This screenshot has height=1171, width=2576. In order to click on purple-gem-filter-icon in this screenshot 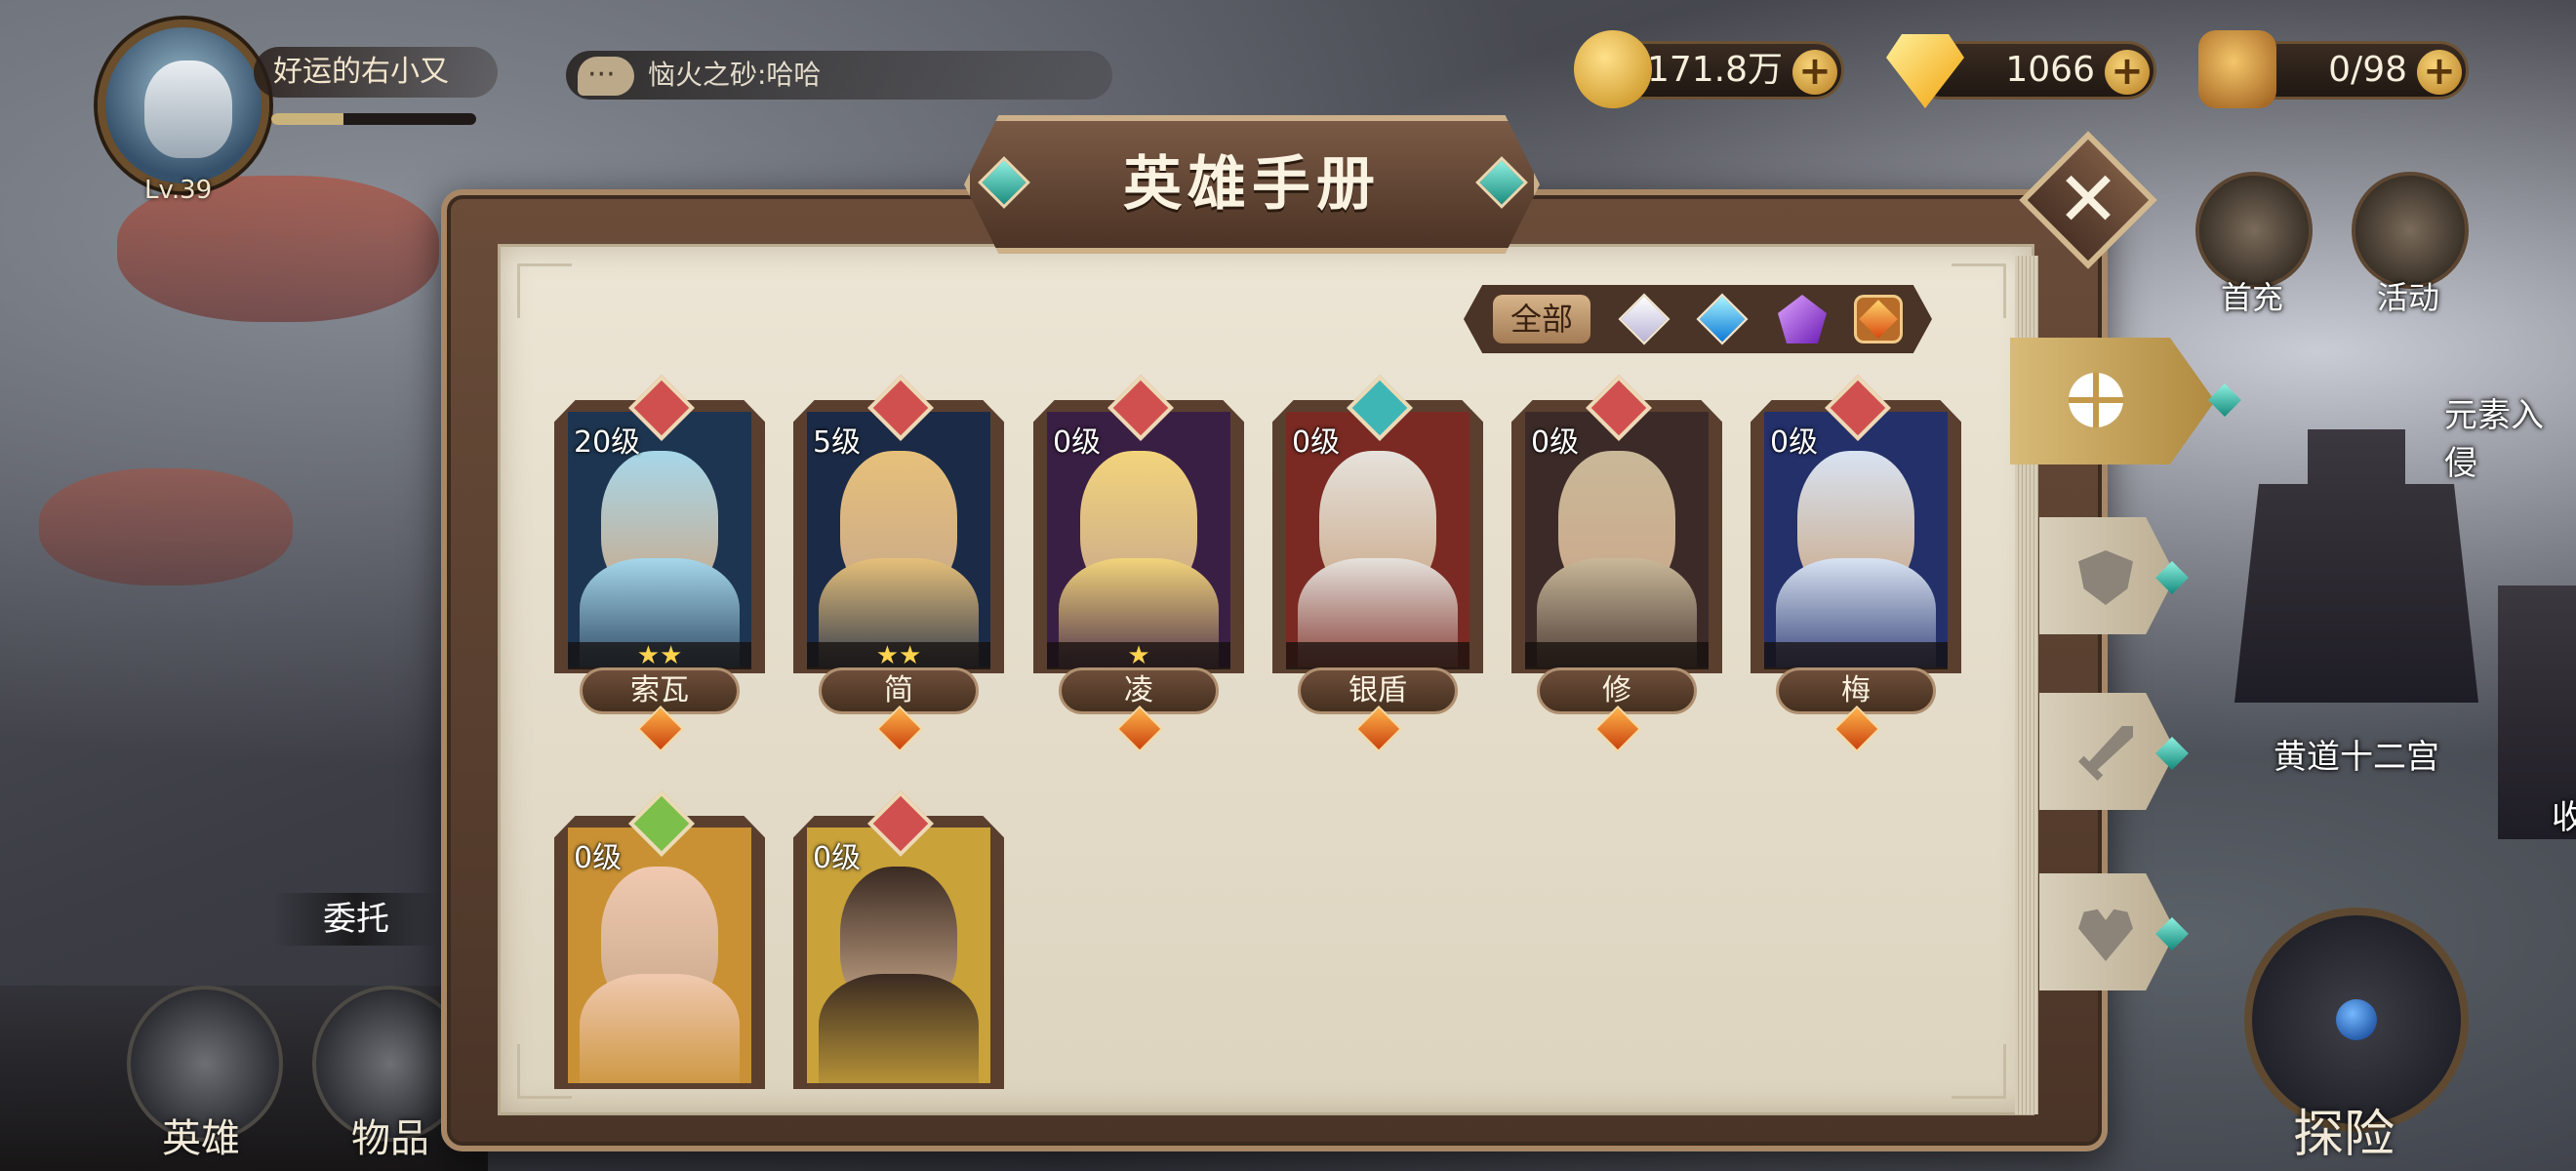, I will do `click(1802, 319)`.